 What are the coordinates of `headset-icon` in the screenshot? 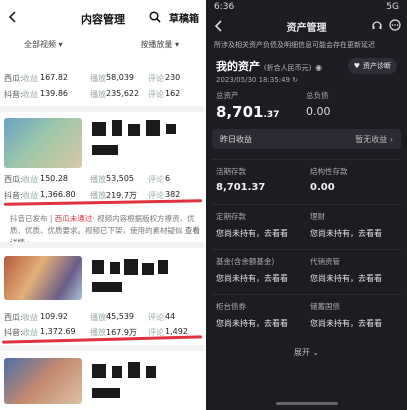 It's located at (377, 25).